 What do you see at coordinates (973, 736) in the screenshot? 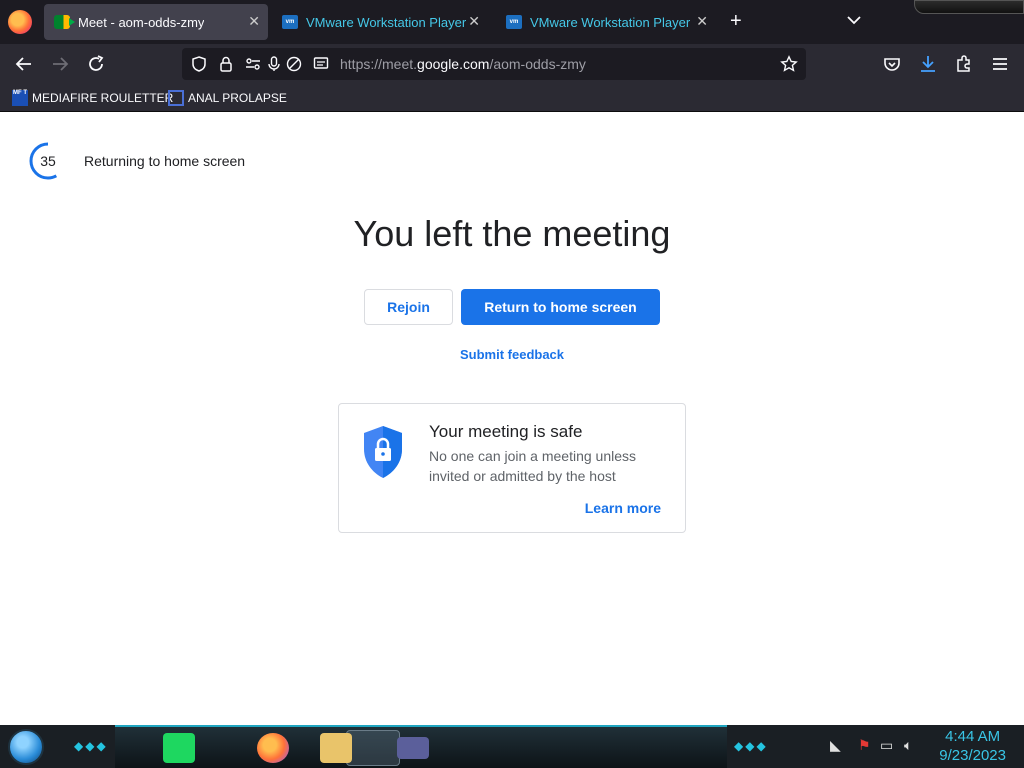
I see `clock-time: 4:44 AM` at bounding box center [973, 736].